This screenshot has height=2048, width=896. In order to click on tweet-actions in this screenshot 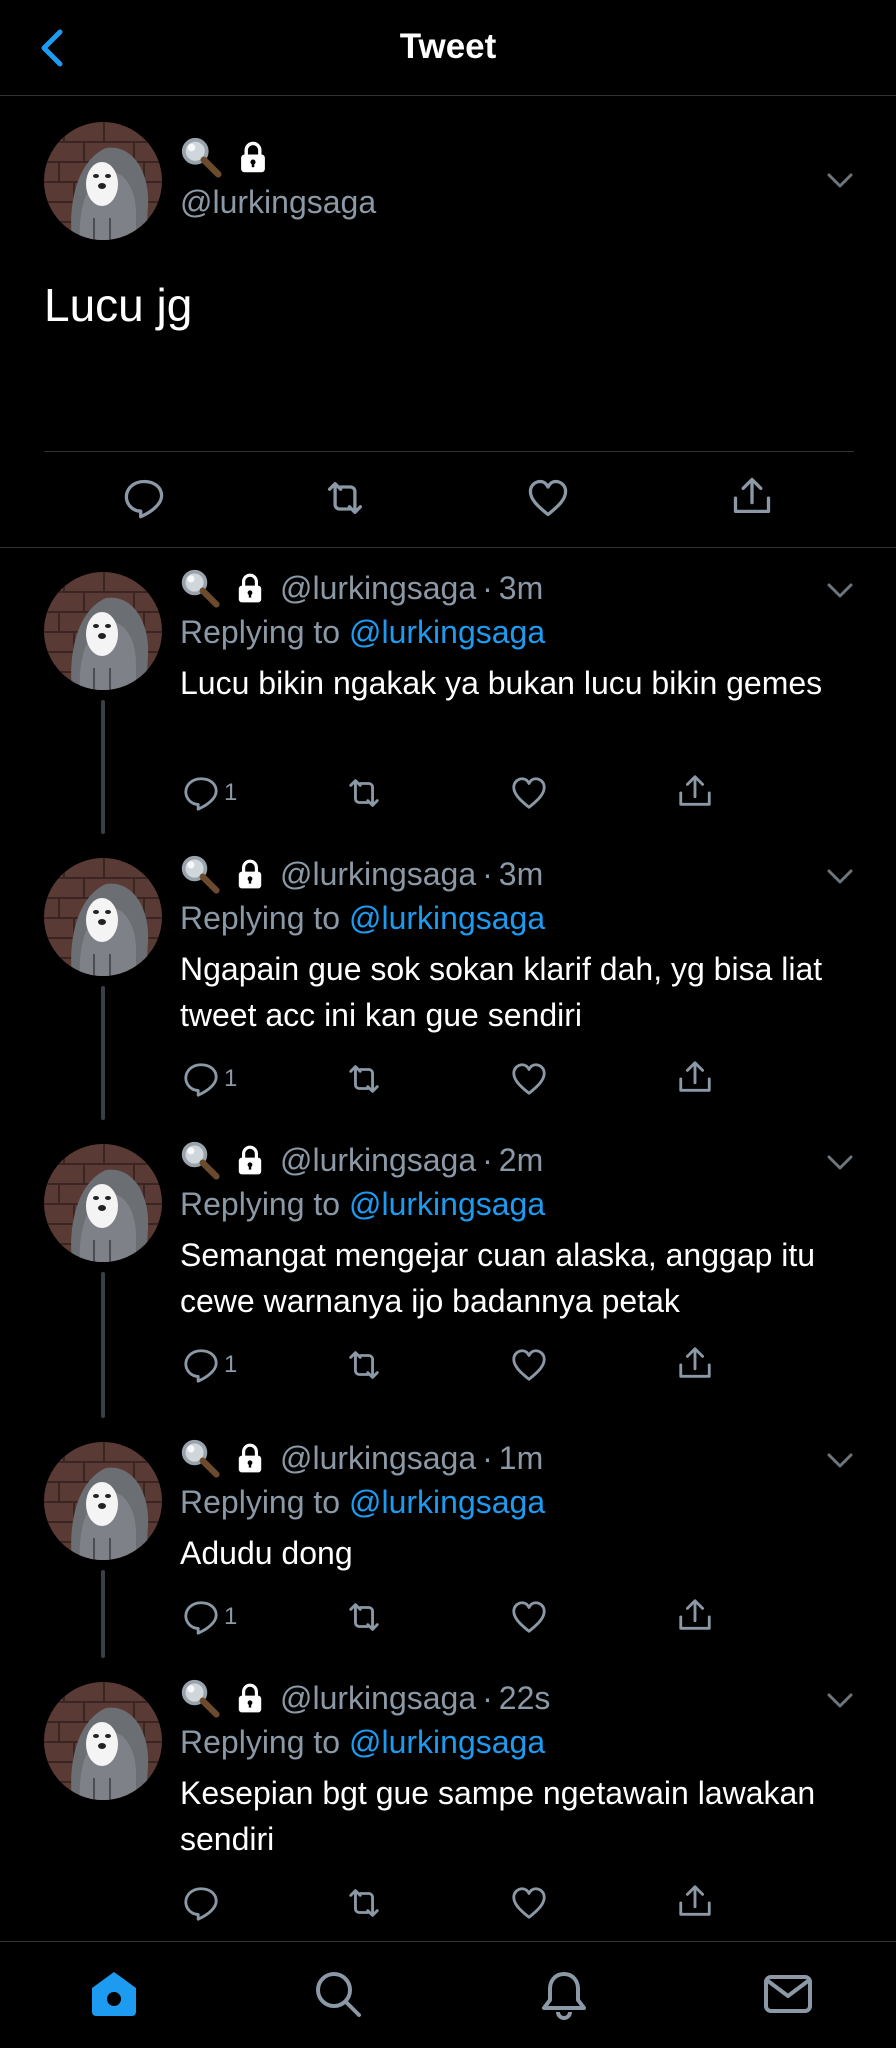, I will do `click(448, 504)`.